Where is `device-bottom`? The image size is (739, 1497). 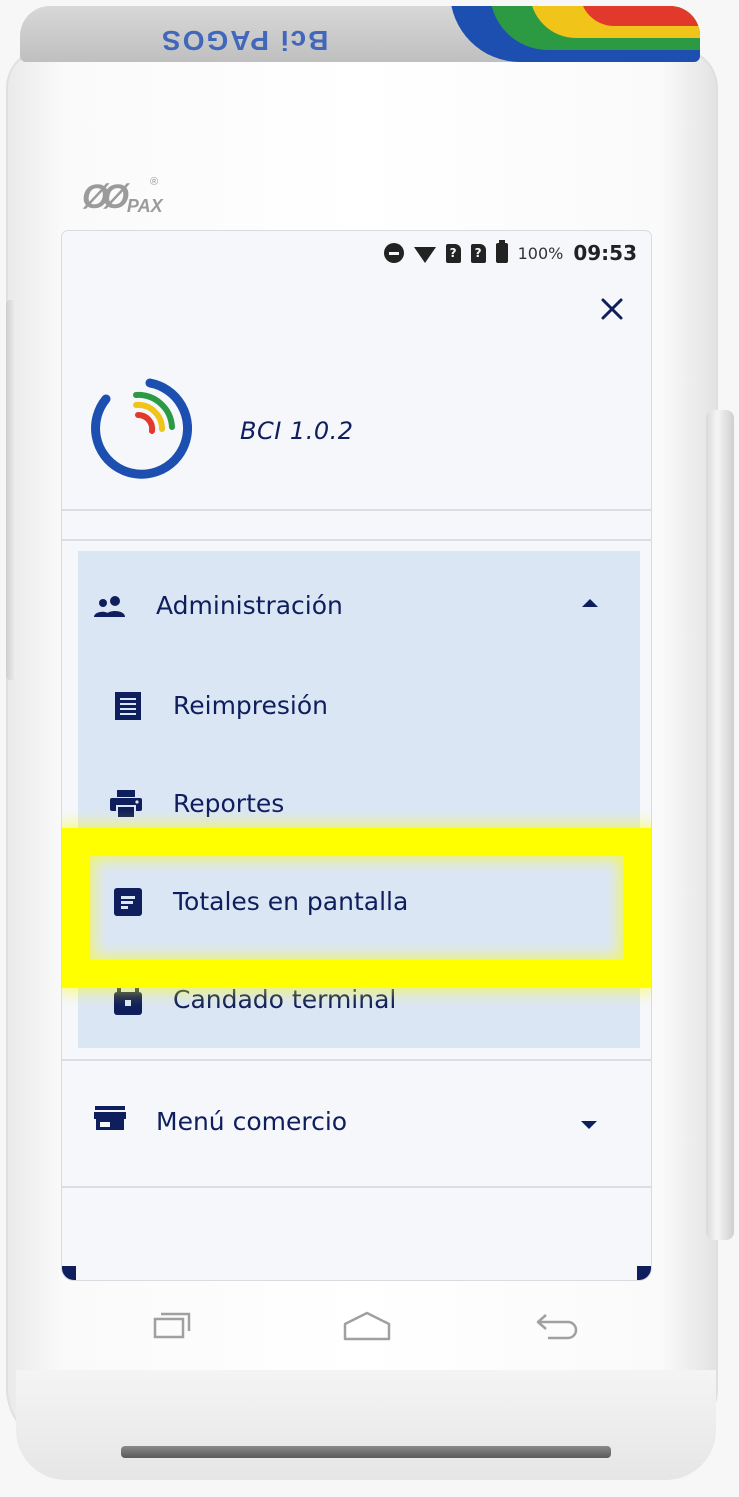 device-bottom is located at coordinates (366, 1425).